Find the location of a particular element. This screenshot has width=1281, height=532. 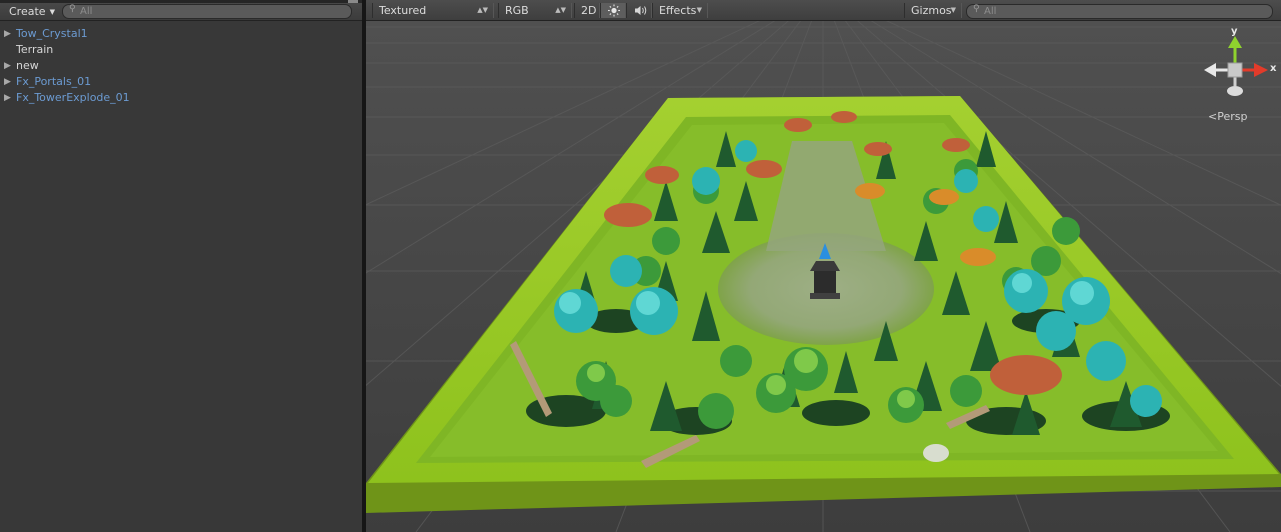

sun-icon is located at coordinates (614, 10).